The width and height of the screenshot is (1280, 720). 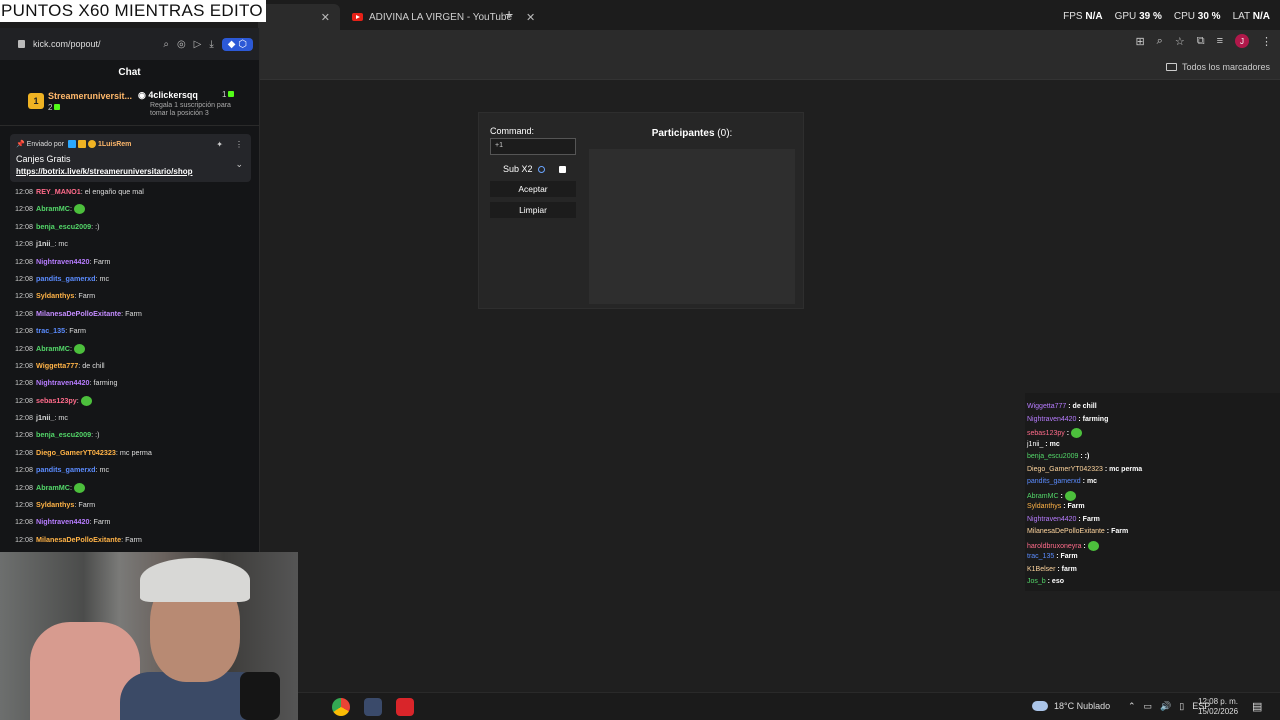 What do you see at coordinates (229, 144) in the screenshot?
I see `pinned-actions: ✦ ⋮` at bounding box center [229, 144].